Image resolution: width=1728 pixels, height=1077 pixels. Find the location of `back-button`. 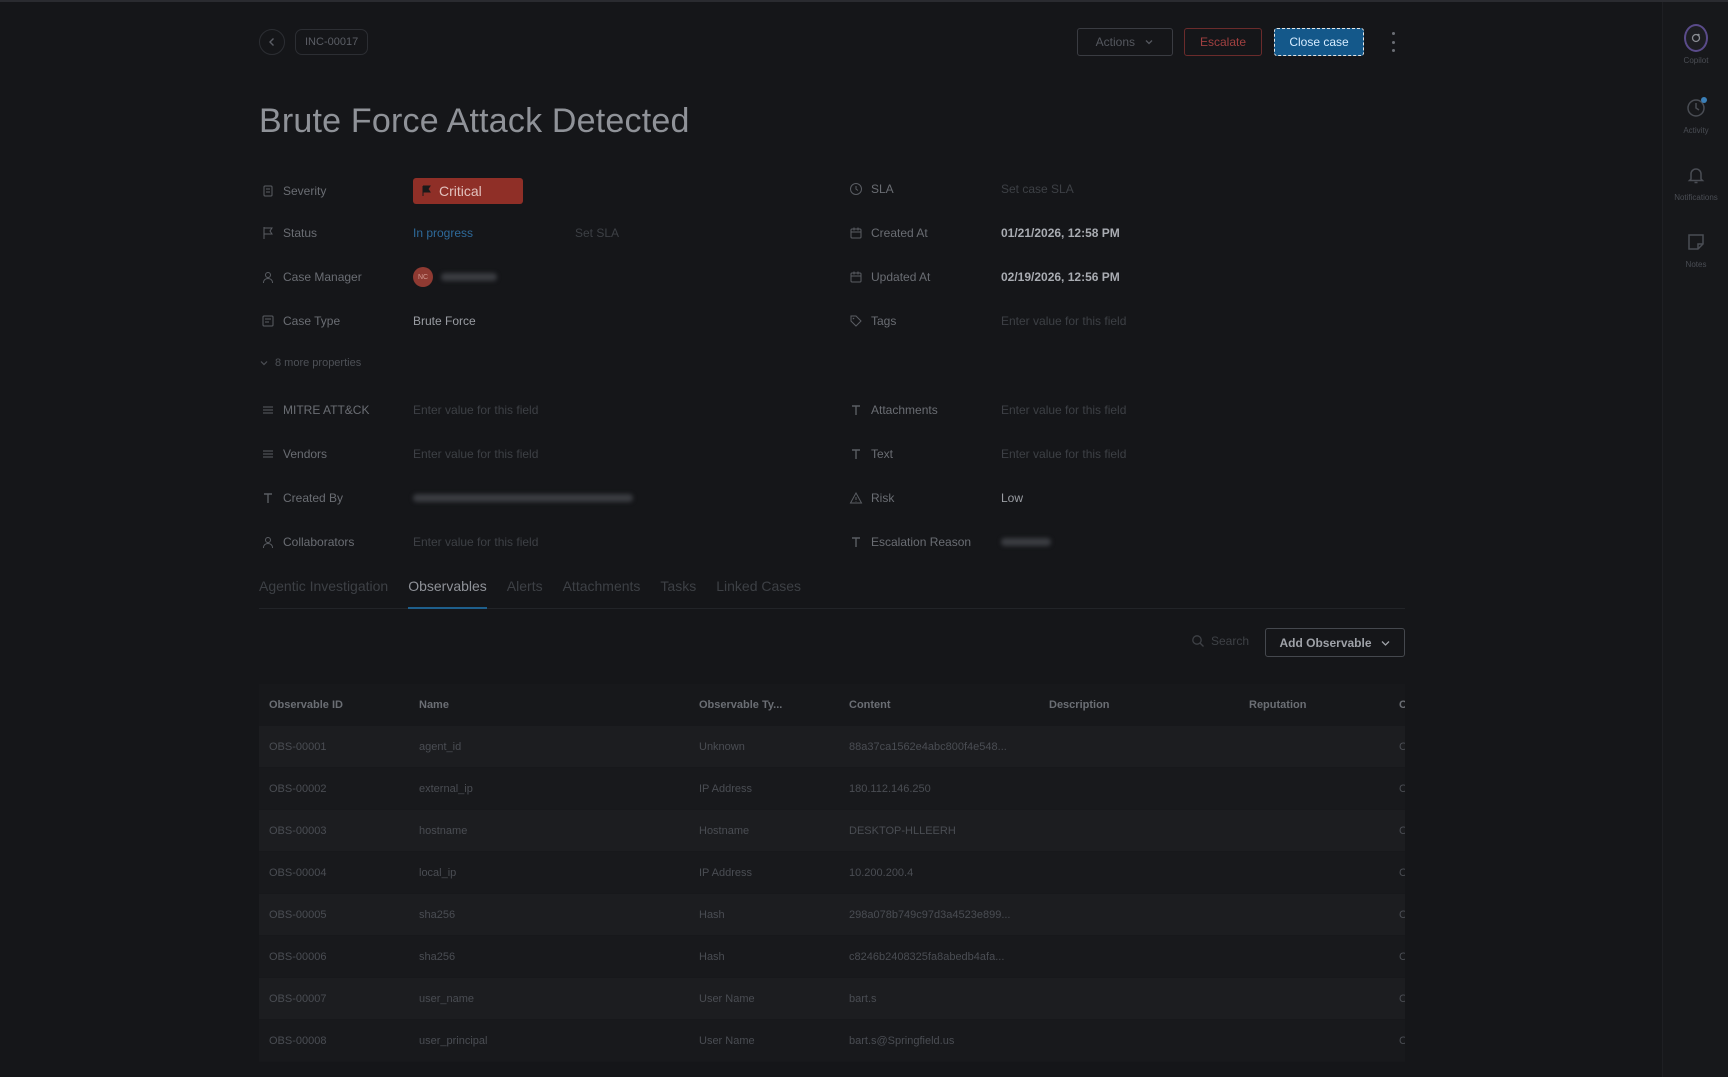

back-button is located at coordinates (272, 42).